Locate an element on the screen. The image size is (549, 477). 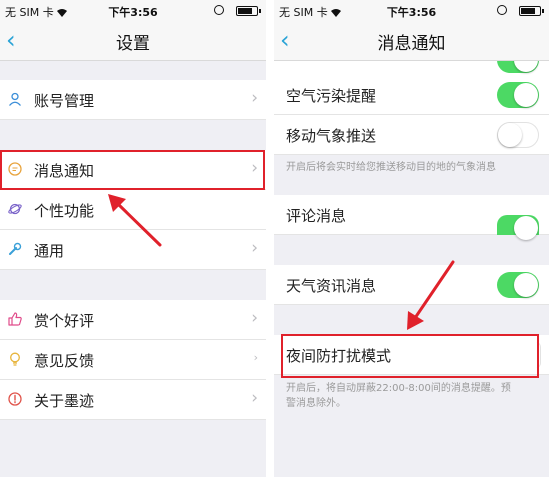
arrow-right is located at coordinates (431, 295).